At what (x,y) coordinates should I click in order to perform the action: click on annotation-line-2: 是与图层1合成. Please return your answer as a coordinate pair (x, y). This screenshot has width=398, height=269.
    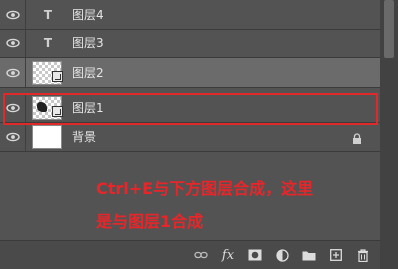
    Looking at the image, I should click on (150, 221).